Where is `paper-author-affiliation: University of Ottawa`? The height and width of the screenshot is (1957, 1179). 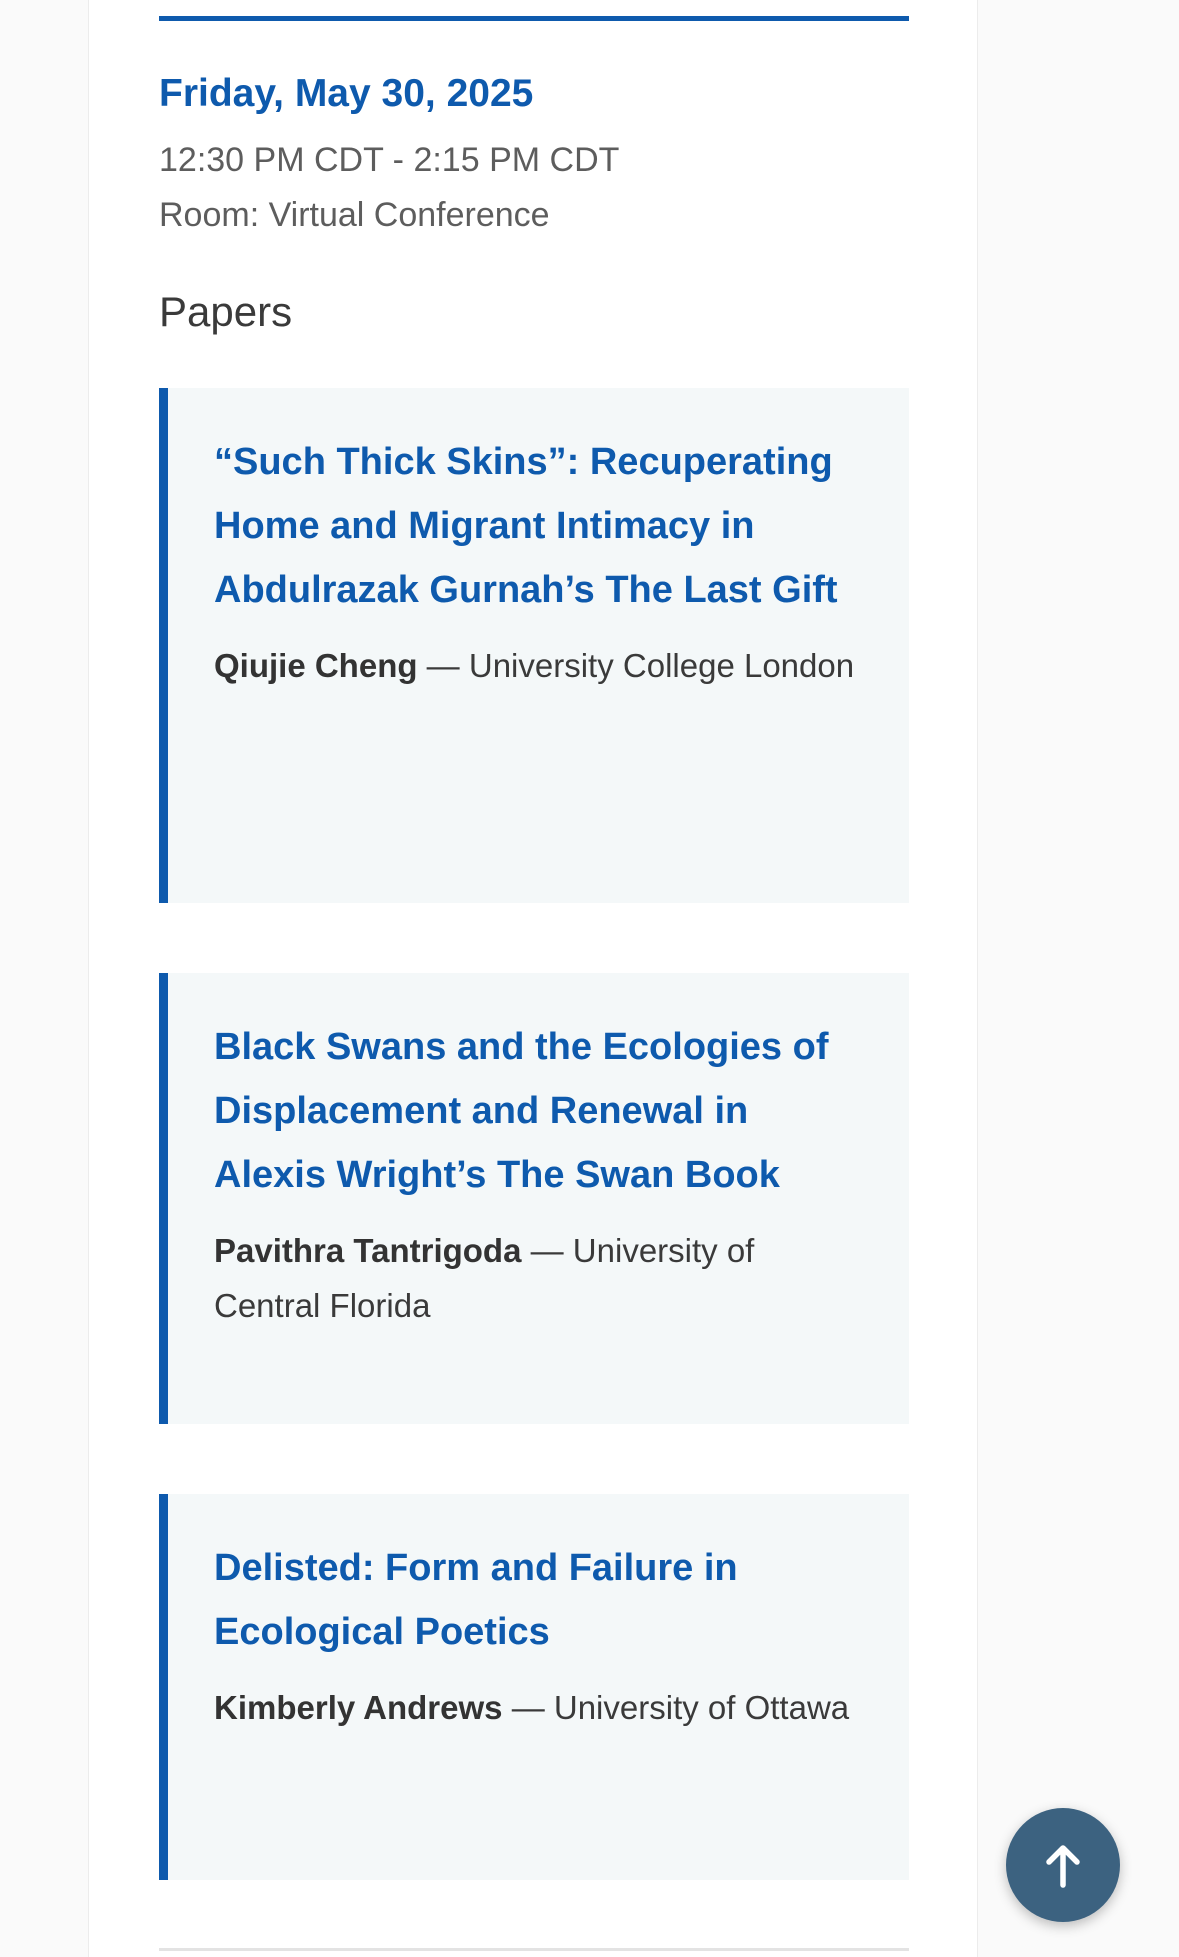
paper-author-affiliation: University of Ottawa is located at coordinates (701, 1707).